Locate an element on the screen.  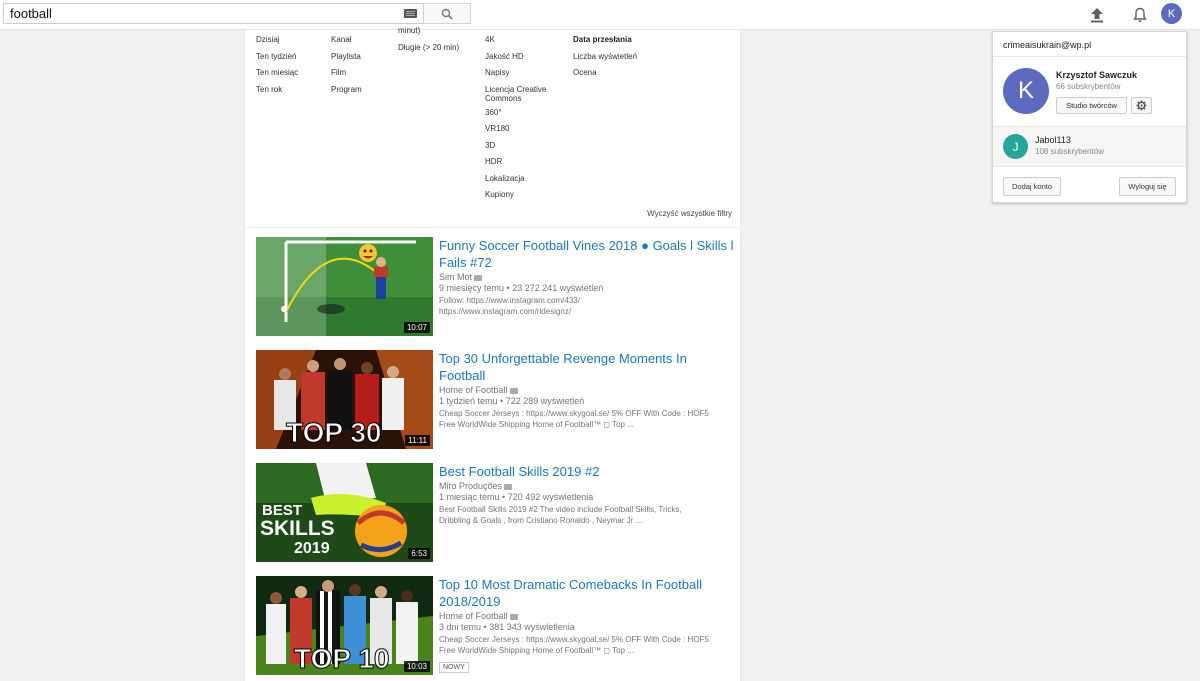
description-line: https://www.instagram.com/rldesignz/ is located at coordinates (505, 311).